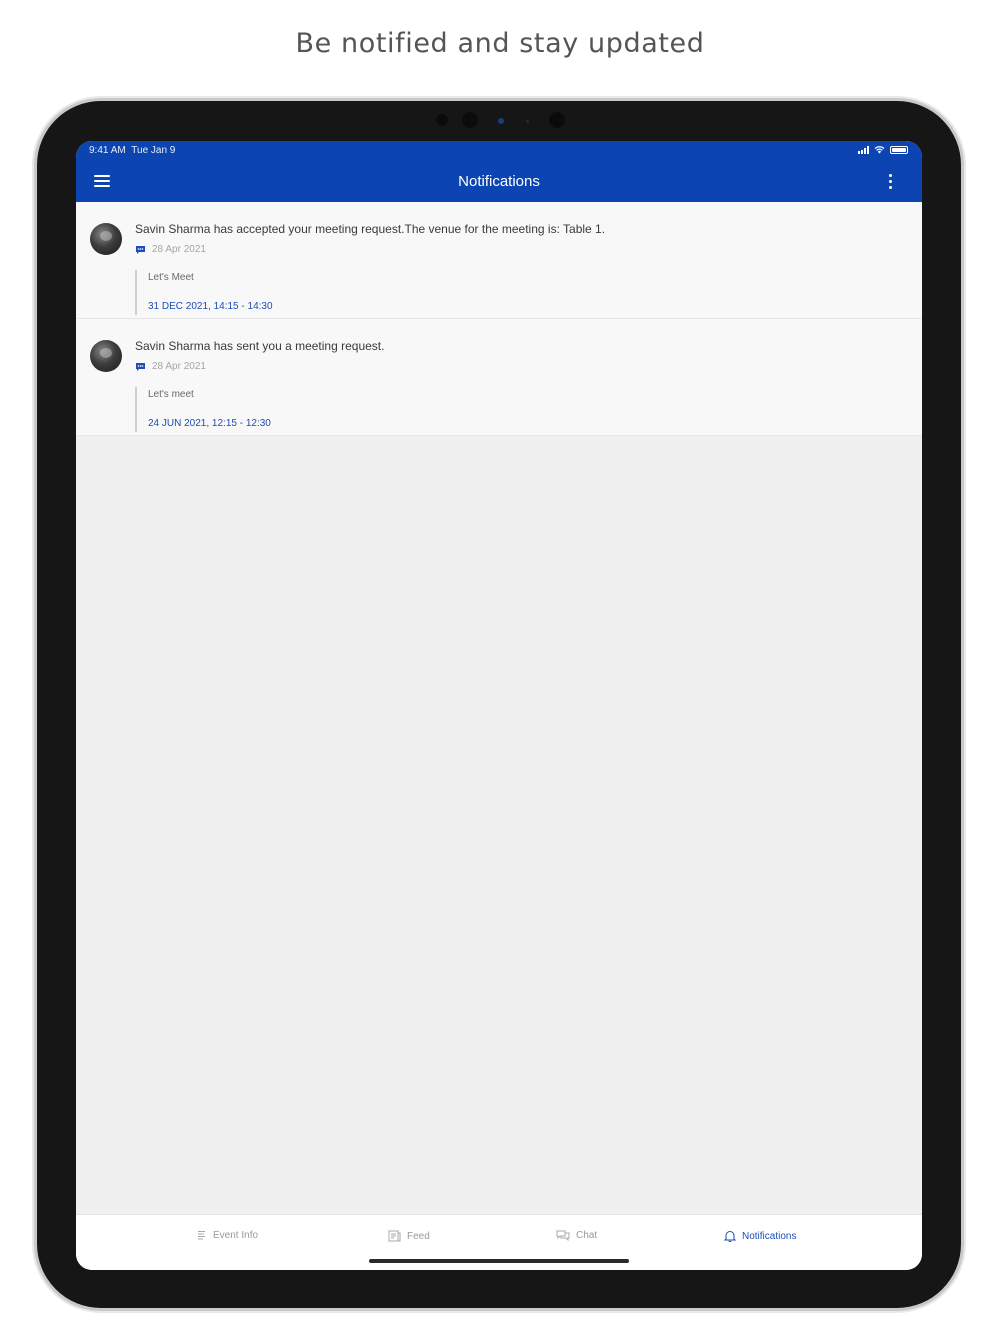  I want to click on meeting-details: Let's meet 24 JUN 2021, 12:15 - 12:30, so click(203, 409).